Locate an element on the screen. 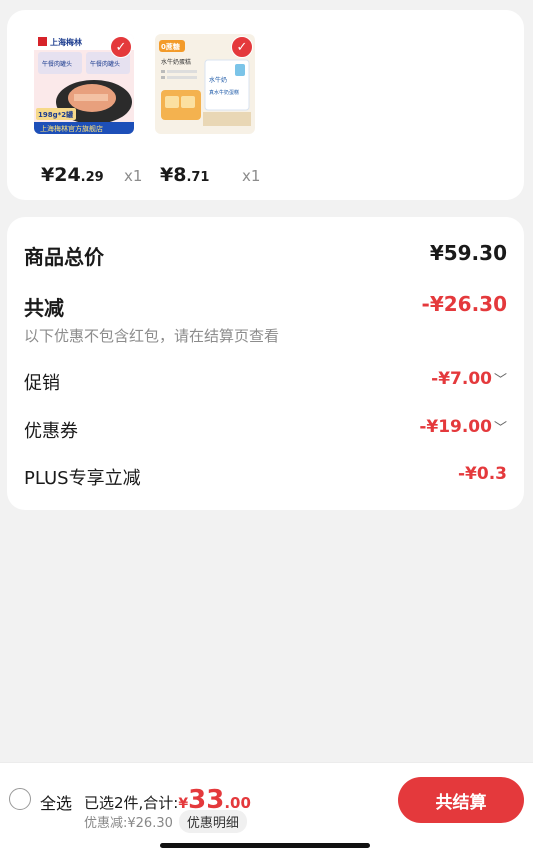  total-price-value: ¥59.30 is located at coordinates (468, 253).